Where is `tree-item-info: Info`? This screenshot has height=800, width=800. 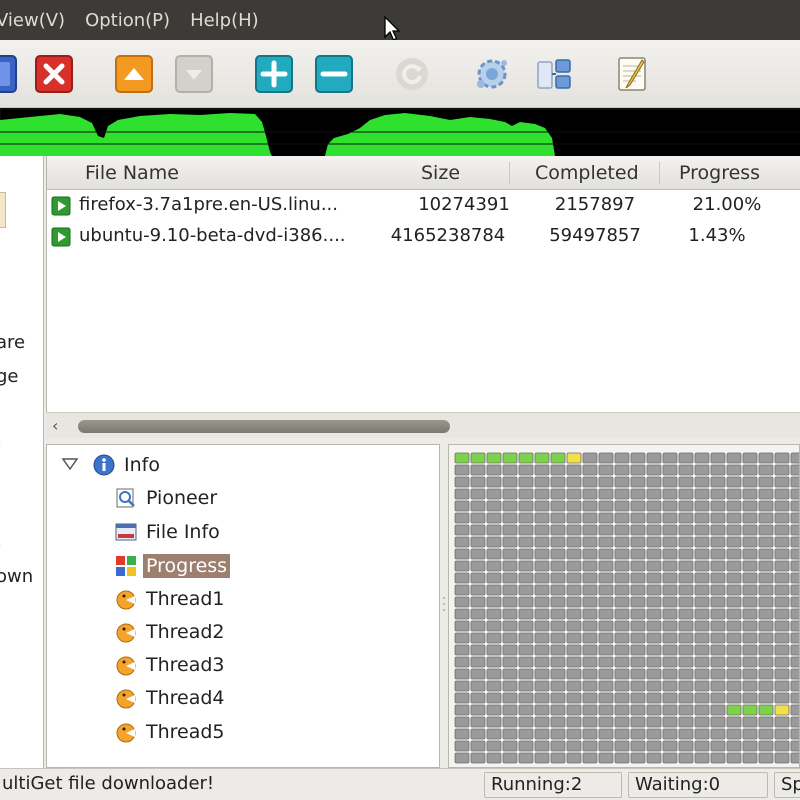 tree-item-info: Info is located at coordinates (128, 465).